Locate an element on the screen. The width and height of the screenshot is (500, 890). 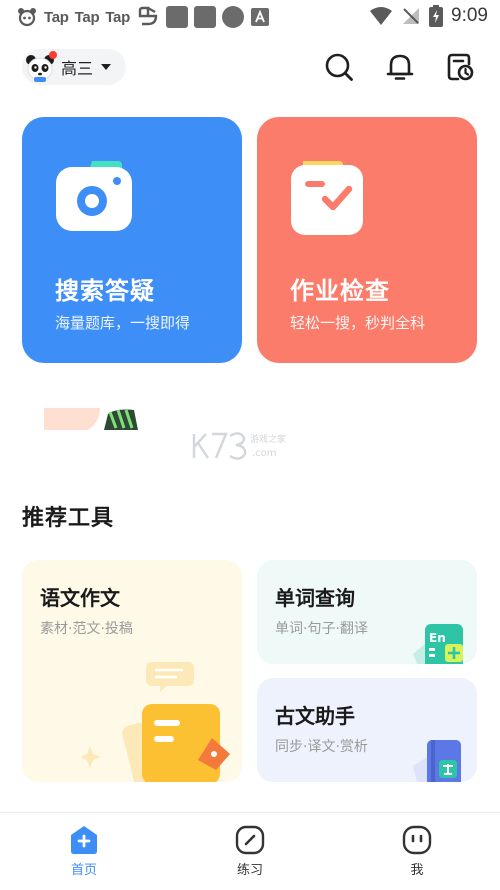
word-lookup-card: 单词查询 单词·句子·翻译 En is located at coordinates (367, 612).